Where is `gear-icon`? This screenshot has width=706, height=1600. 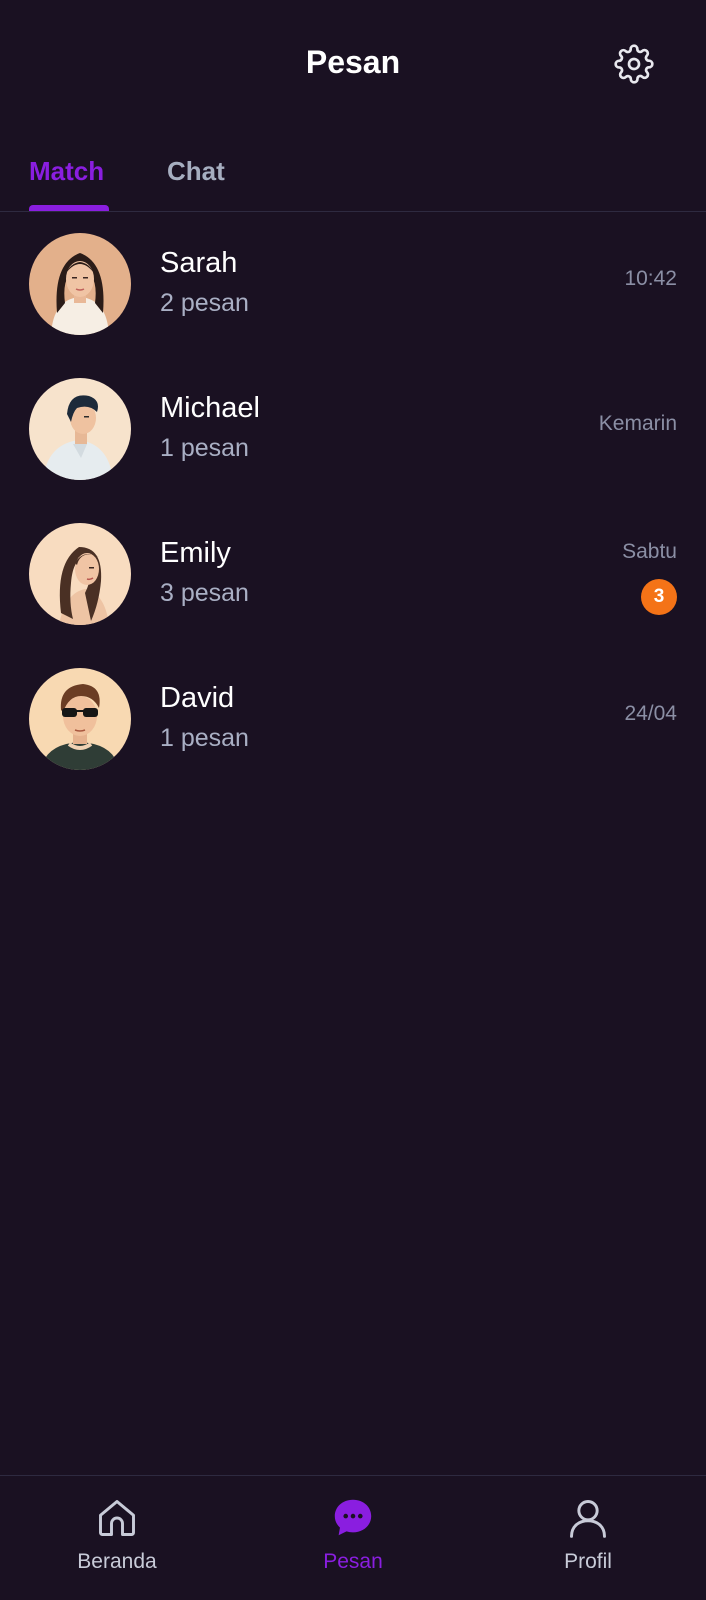
gear-icon is located at coordinates (634, 64).